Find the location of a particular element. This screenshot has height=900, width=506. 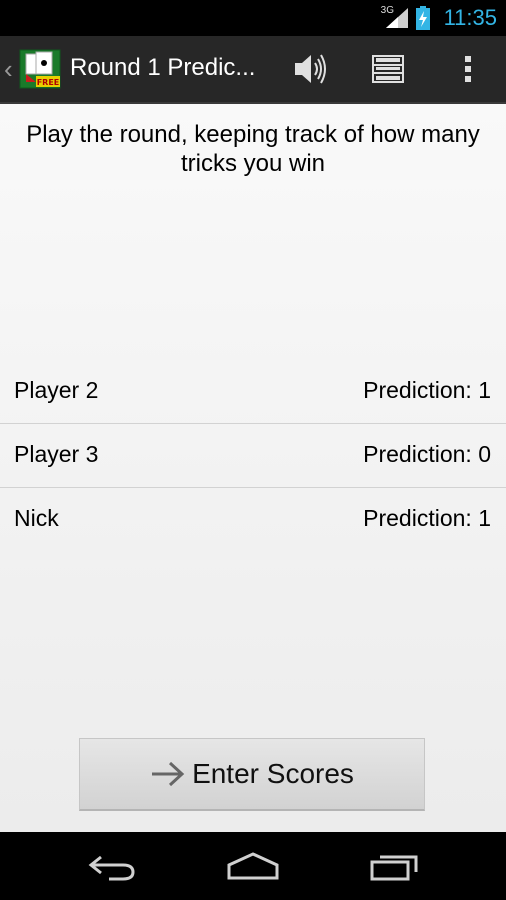

back-icon is located at coordinates (111, 868).